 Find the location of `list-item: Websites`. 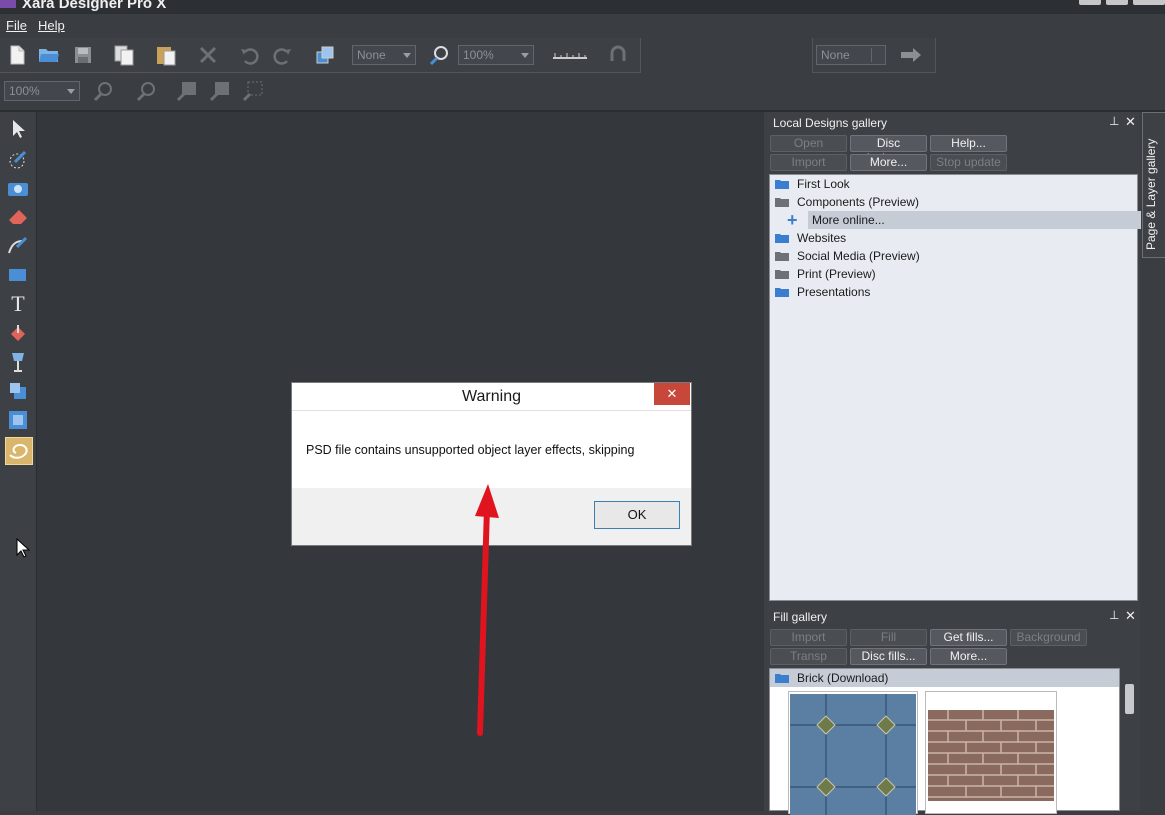

list-item: Websites is located at coordinates (953, 238).